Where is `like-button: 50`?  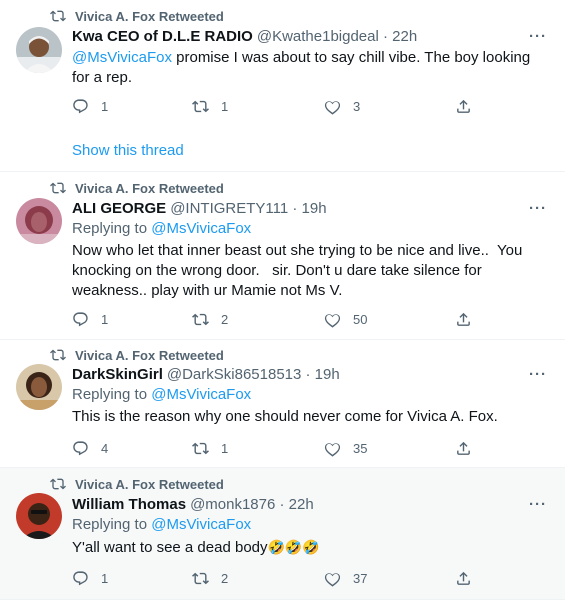
like-button: 50 is located at coordinates (345, 319).